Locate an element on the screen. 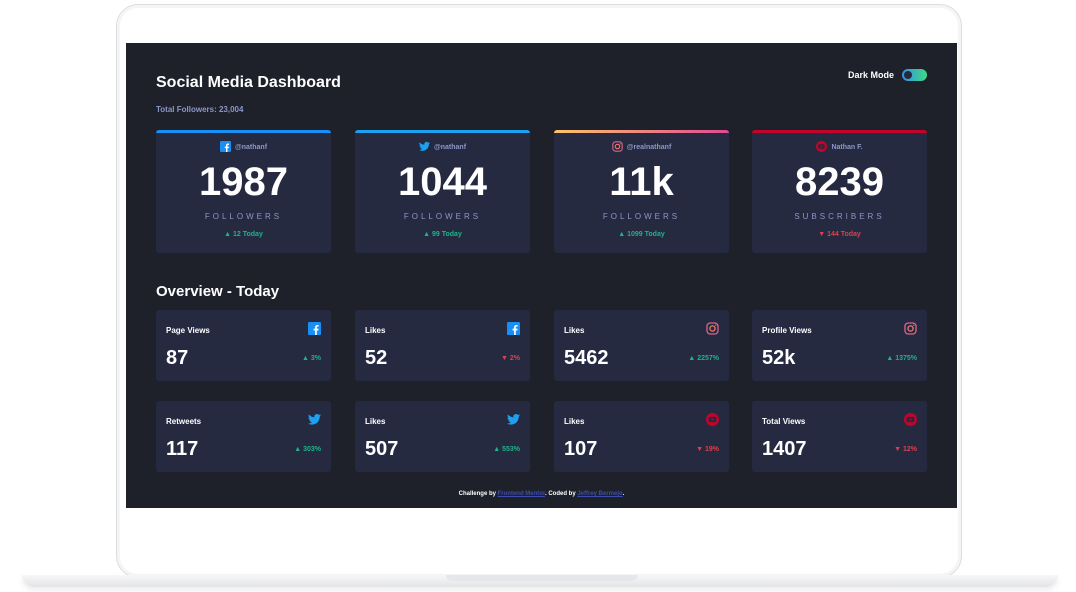 This screenshot has width=1076, height=592. metric-label: Retweets is located at coordinates (184, 421).